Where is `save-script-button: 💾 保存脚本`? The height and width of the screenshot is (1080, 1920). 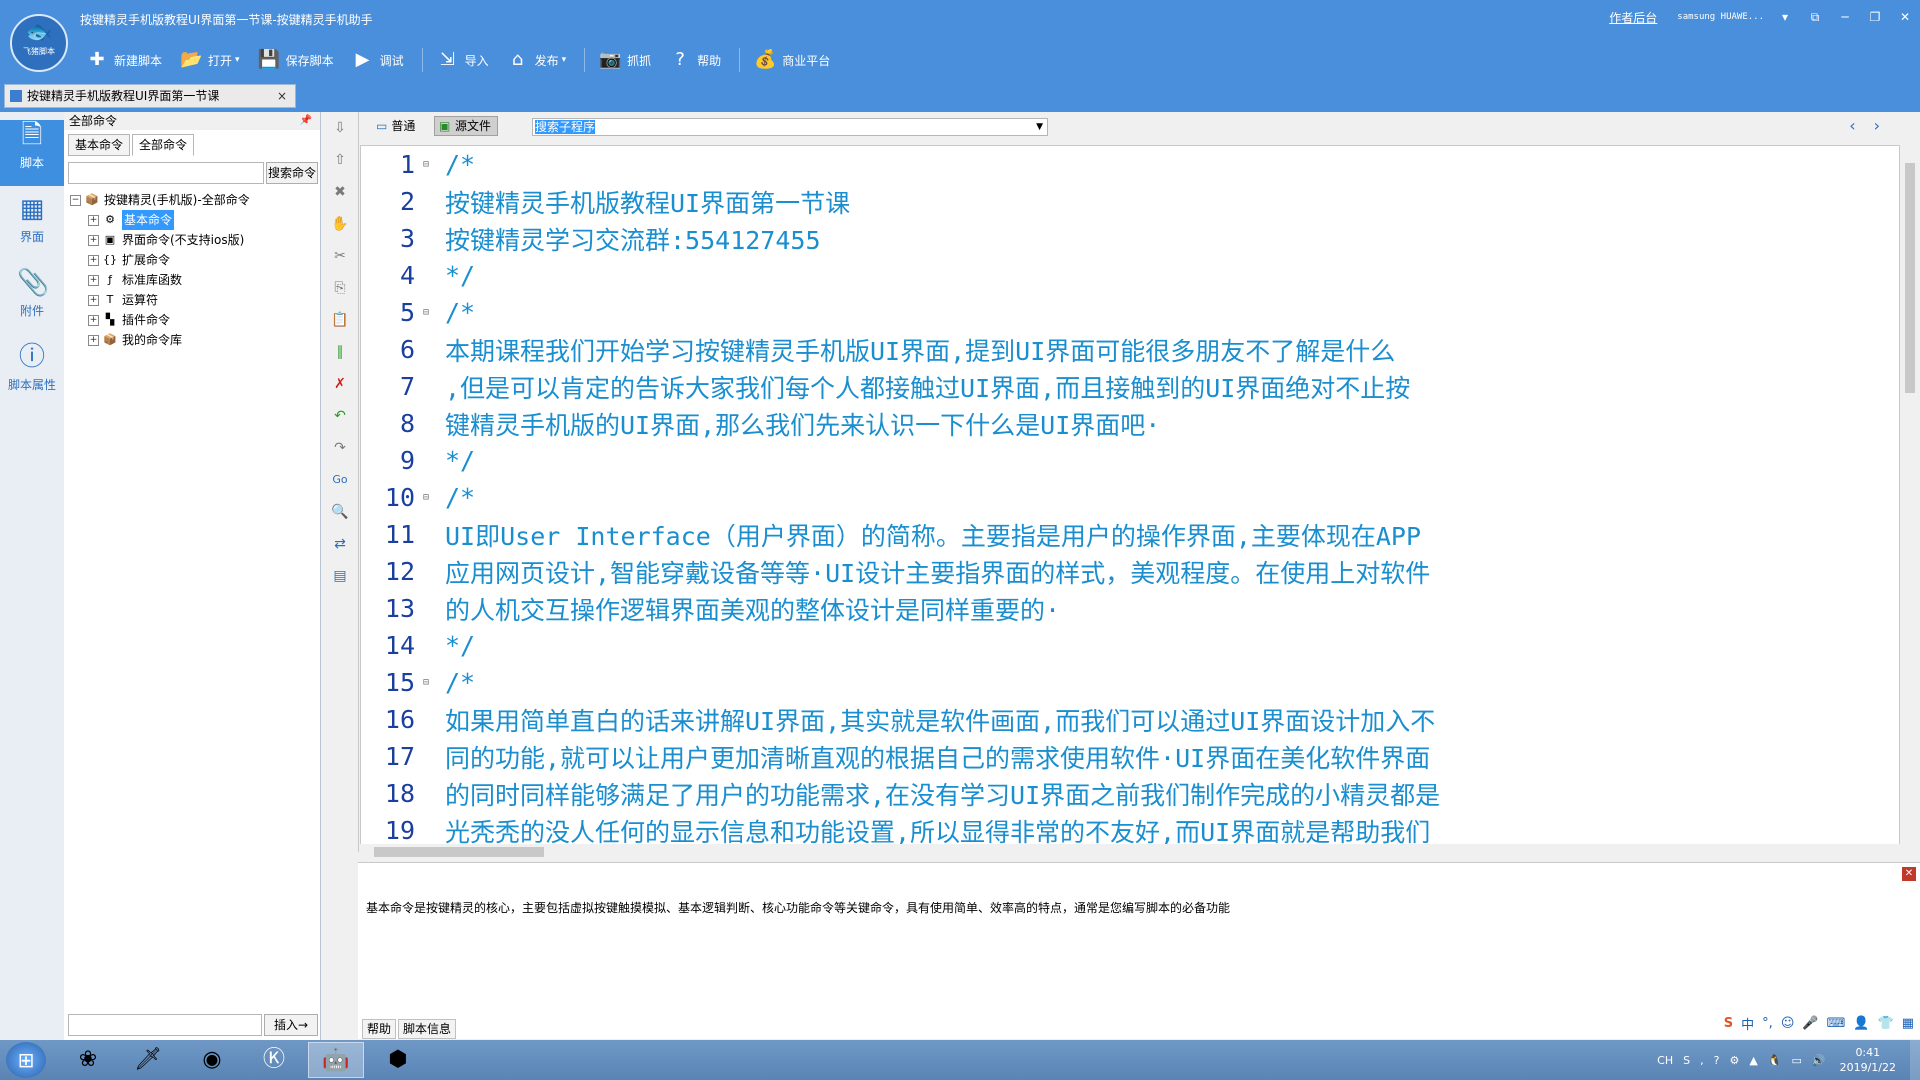
save-script-button: 💾 保存脚本 is located at coordinates (296, 60).